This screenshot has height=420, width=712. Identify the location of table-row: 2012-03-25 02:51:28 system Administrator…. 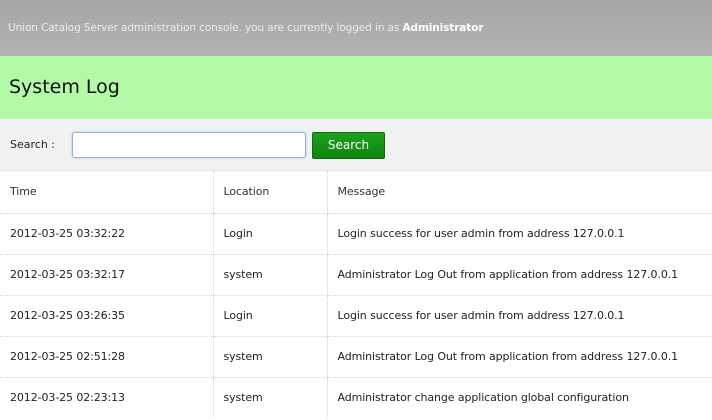
(356, 357).